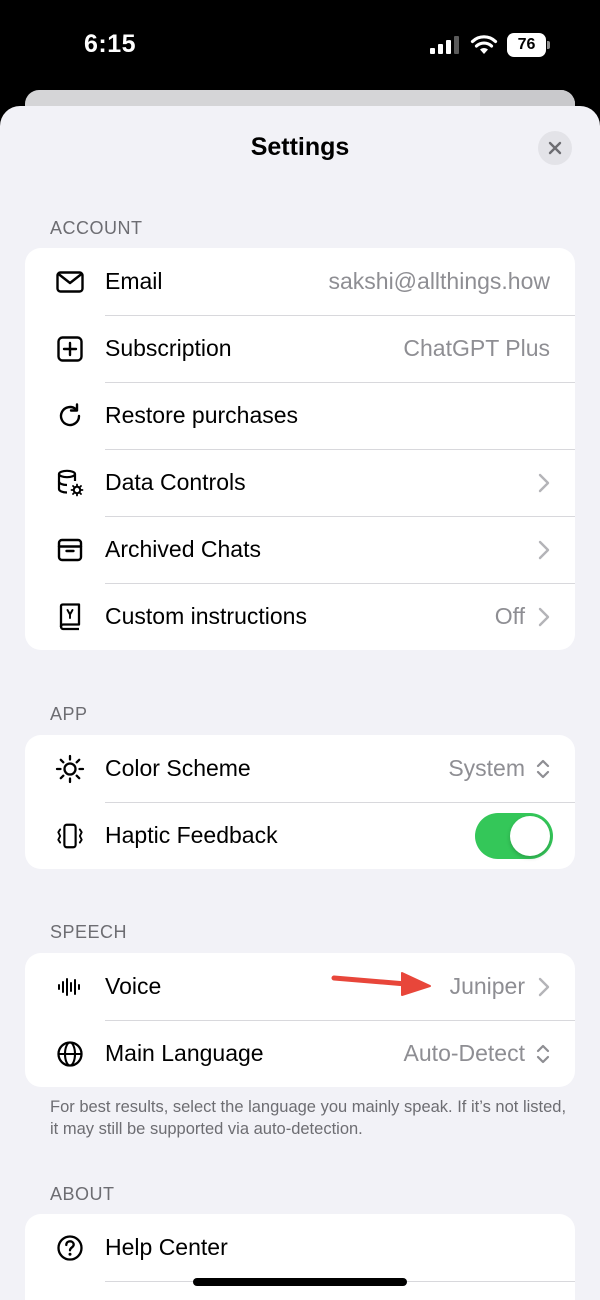  What do you see at coordinates (444, 45) in the screenshot?
I see `cellular-signal-icon` at bounding box center [444, 45].